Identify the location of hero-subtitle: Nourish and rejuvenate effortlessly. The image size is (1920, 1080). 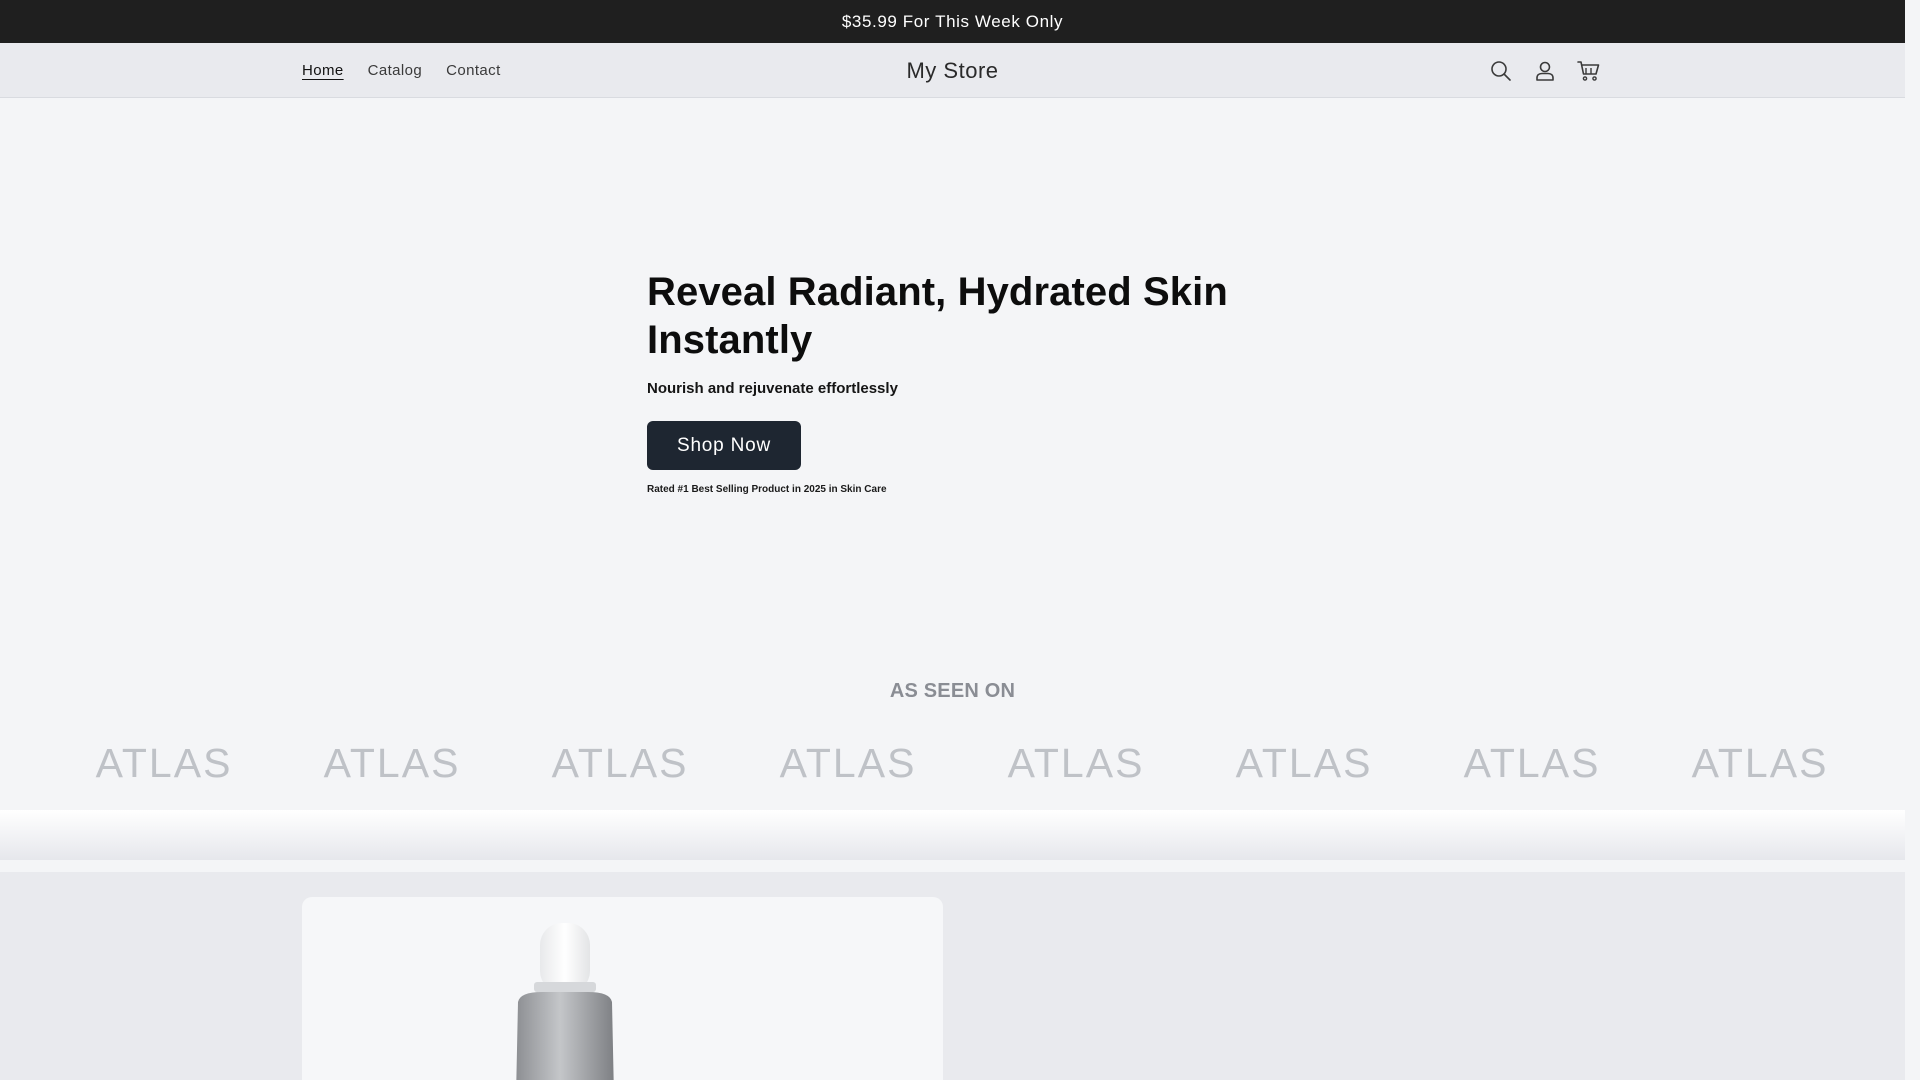
(772, 388).